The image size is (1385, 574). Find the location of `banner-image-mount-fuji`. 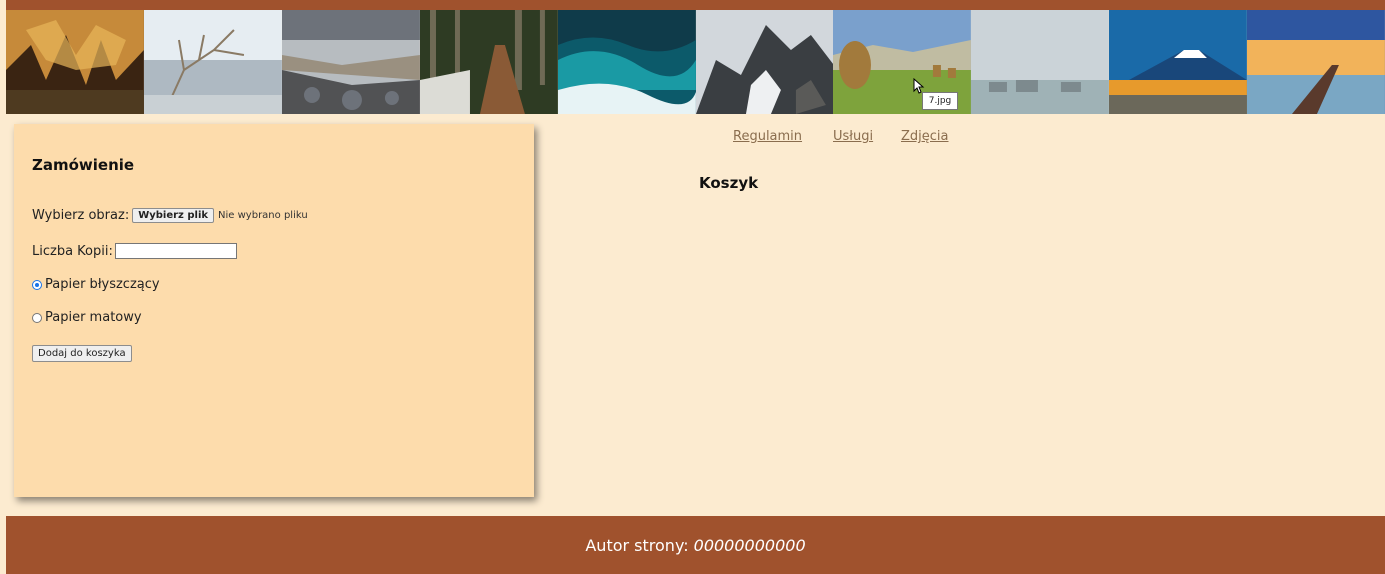

banner-image-mount-fuji is located at coordinates (1178, 62).